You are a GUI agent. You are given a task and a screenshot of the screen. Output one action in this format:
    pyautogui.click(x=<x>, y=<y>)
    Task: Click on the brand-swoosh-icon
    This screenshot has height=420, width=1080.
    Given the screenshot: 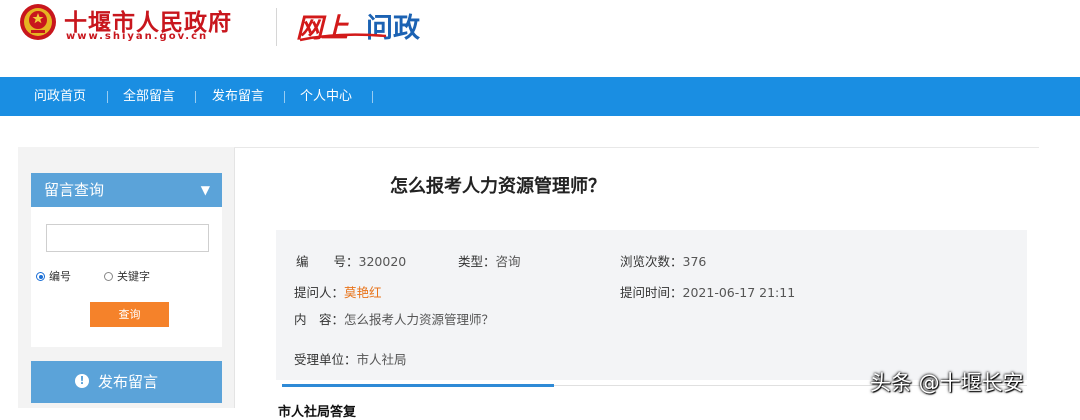 What is the action you would take?
    pyautogui.click(x=343, y=37)
    